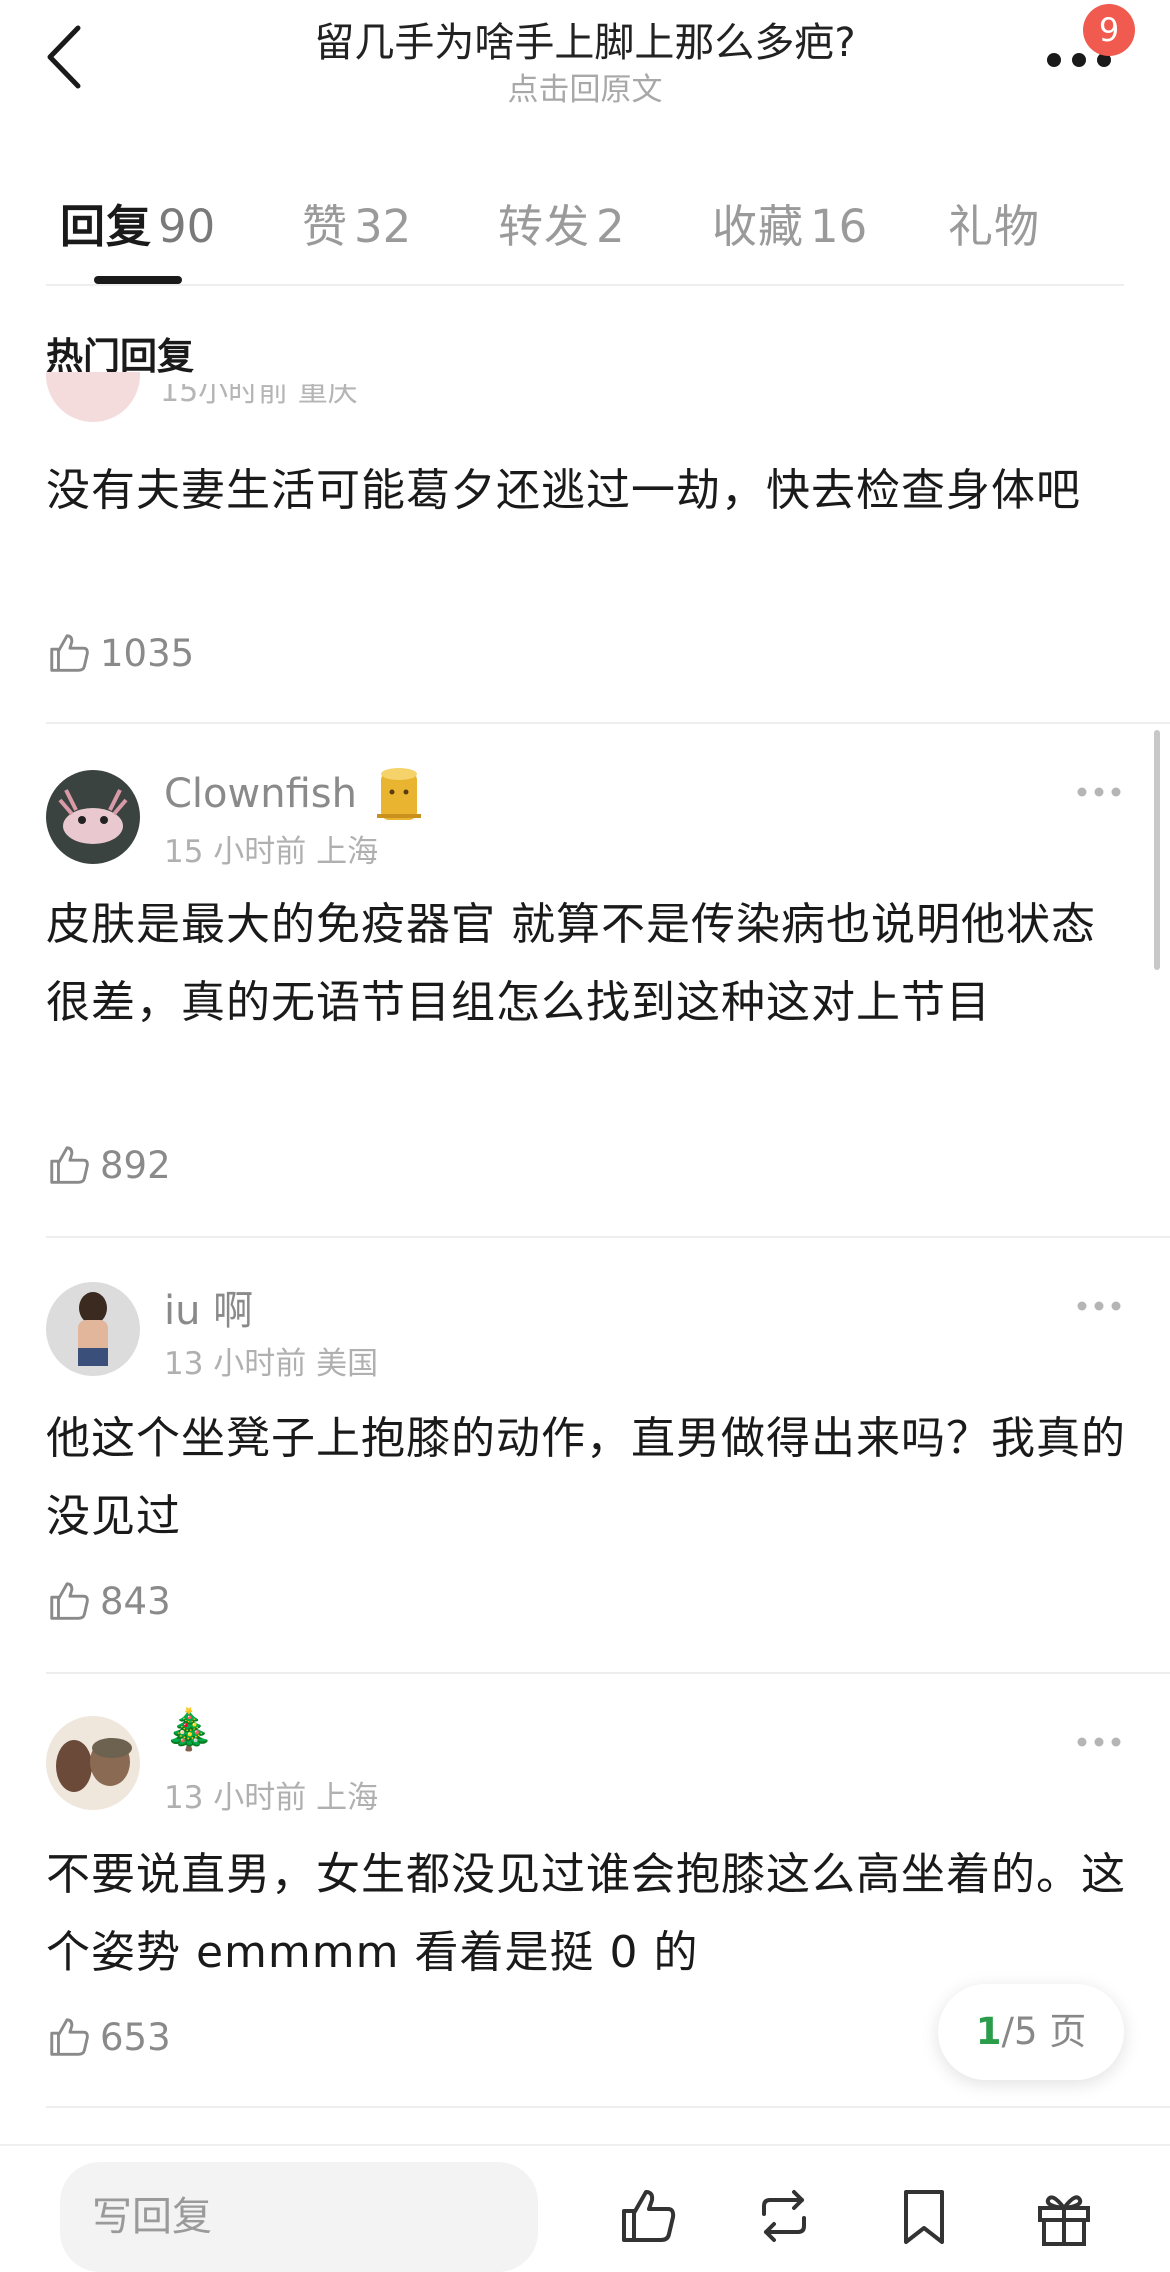  Describe the element at coordinates (1109, 30) in the screenshot. I see `notification-badge: 9` at that location.